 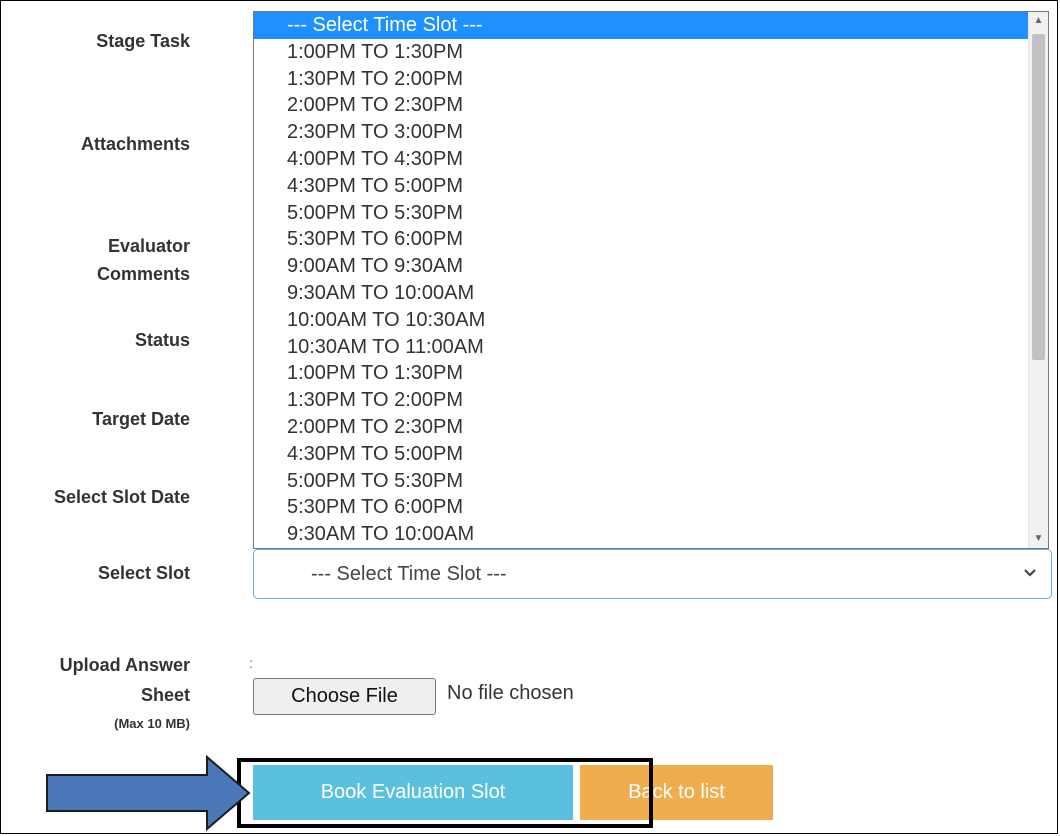 I want to click on scrollbar-thumb, so click(x=1038, y=197).